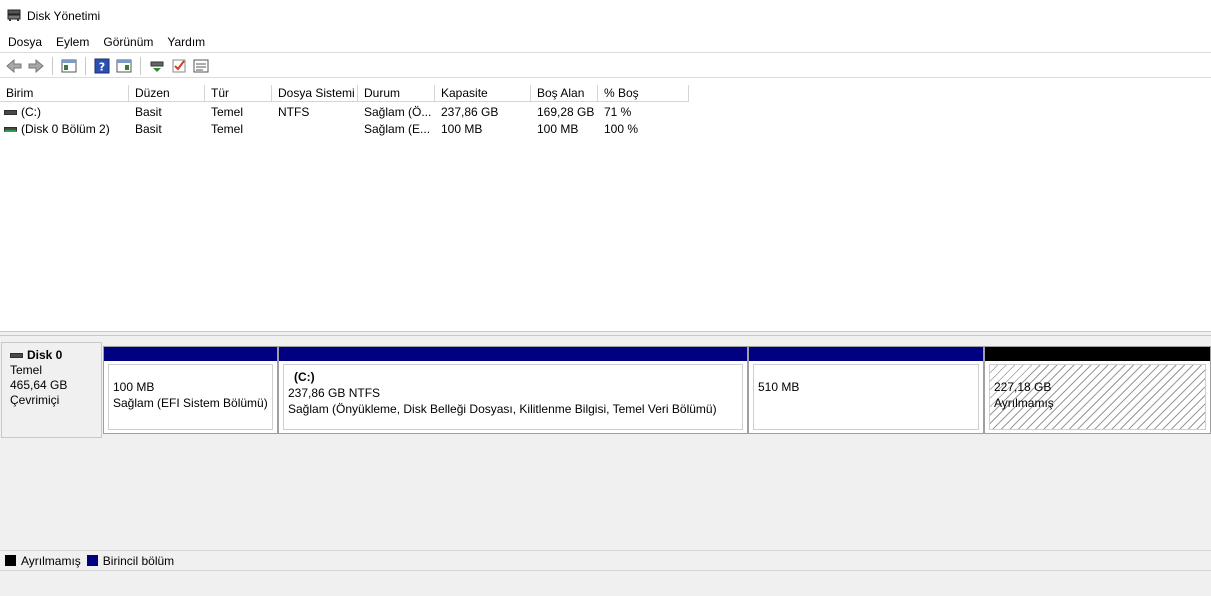  I want to click on action-pane-icon, so click(124, 66).